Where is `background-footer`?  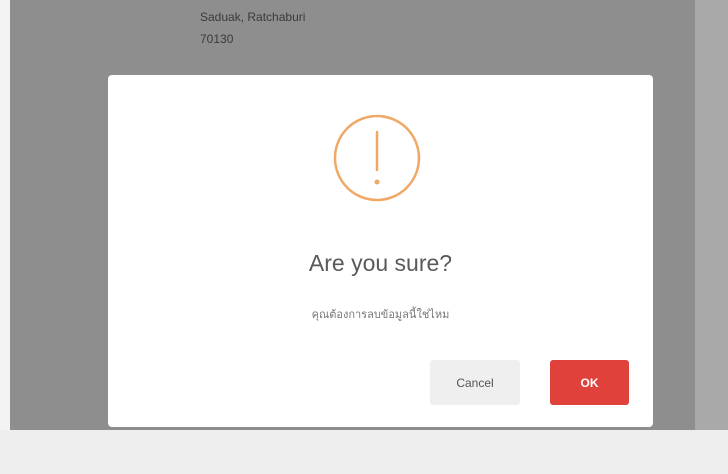 background-footer is located at coordinates (364, 452).